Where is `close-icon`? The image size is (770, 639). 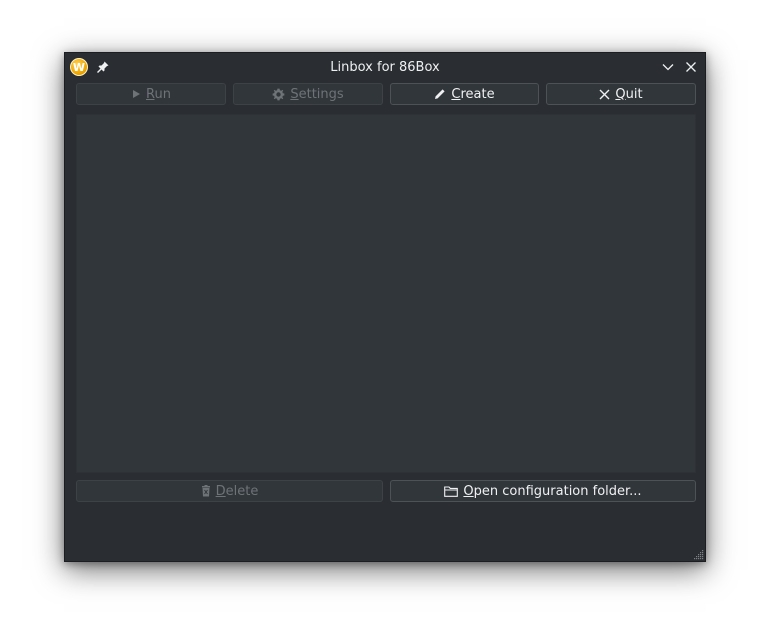
close-icon is located at coordinates (691, 67).